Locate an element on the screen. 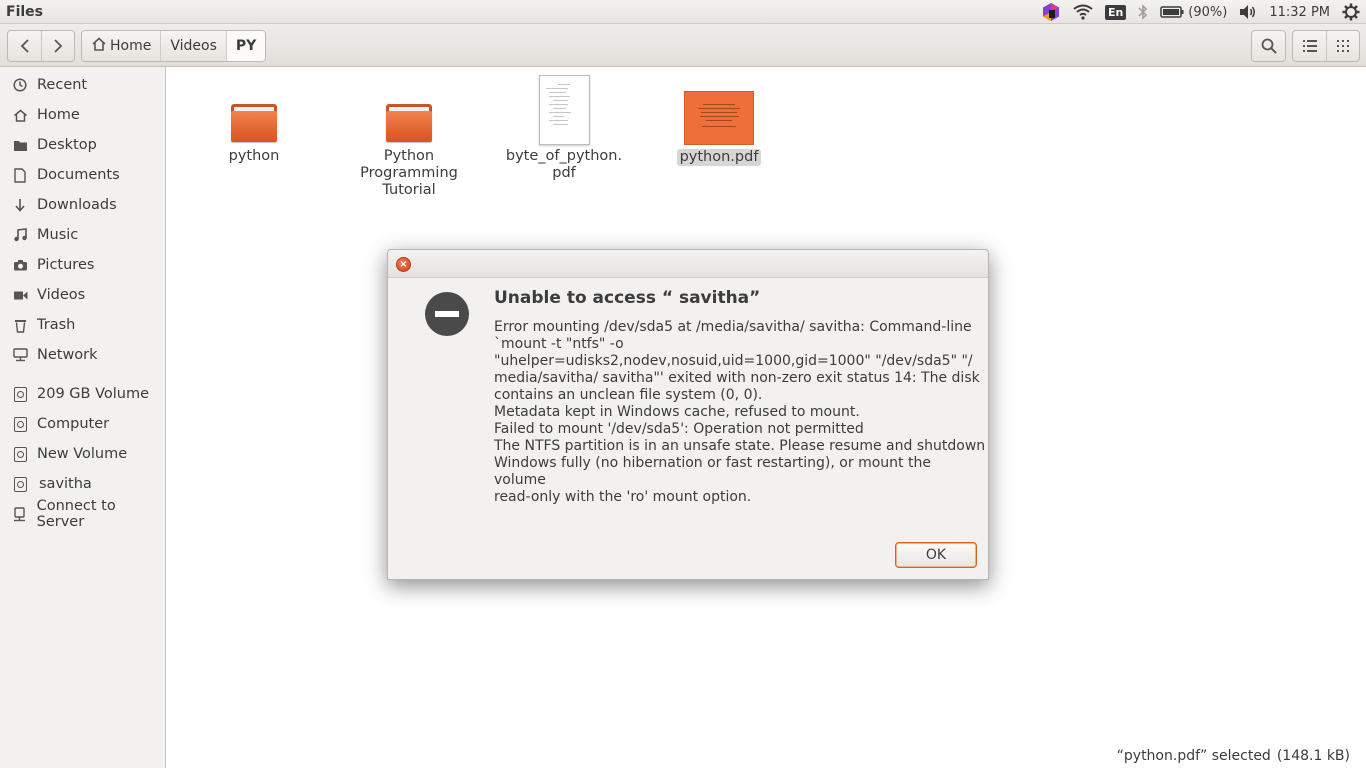  search-button is located at coordinates (1268, 46).